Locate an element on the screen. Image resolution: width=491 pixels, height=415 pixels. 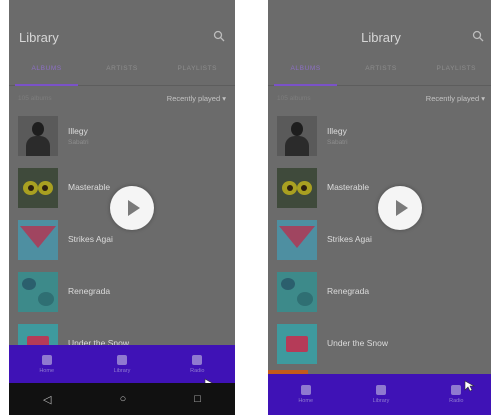
cursor-icon is located at coordinates (470, 386).